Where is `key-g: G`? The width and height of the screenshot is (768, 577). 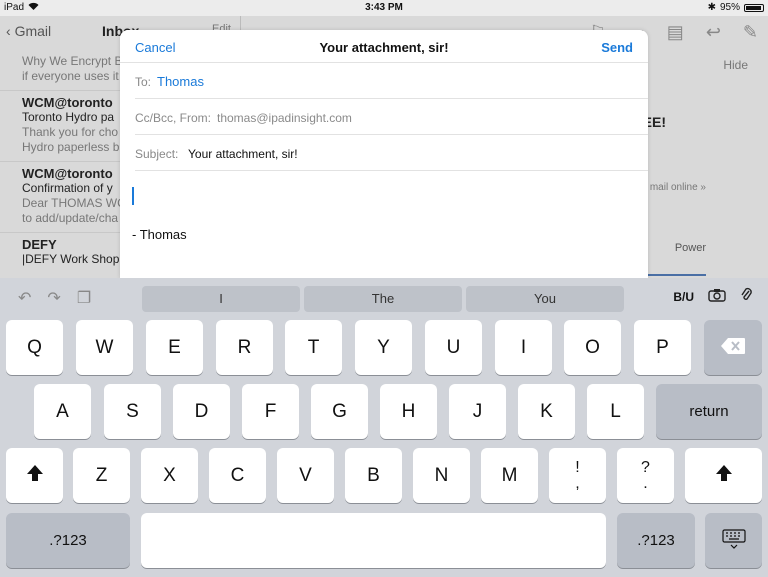 key-g: G is located at coordinates (339, 411).